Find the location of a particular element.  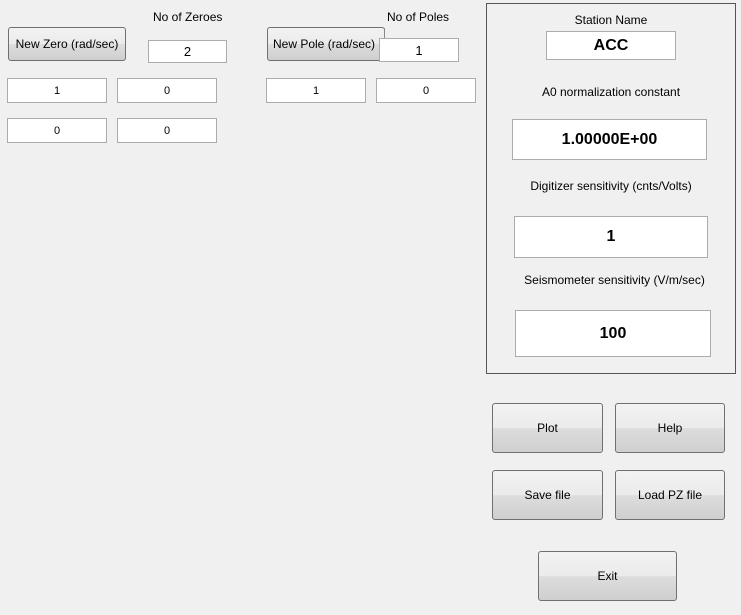

pole-count-field: 1 is located at coordinates (419, 50).